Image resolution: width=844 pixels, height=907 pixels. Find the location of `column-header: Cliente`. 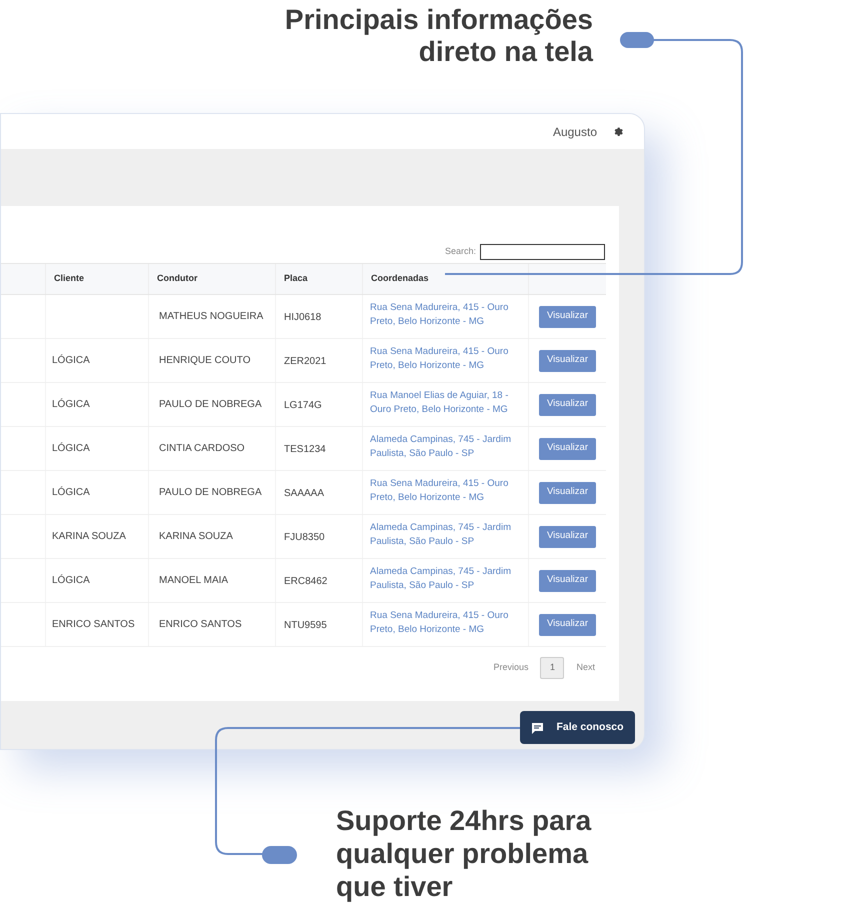

column-header: Cliente is located at coordinates (69, 279).